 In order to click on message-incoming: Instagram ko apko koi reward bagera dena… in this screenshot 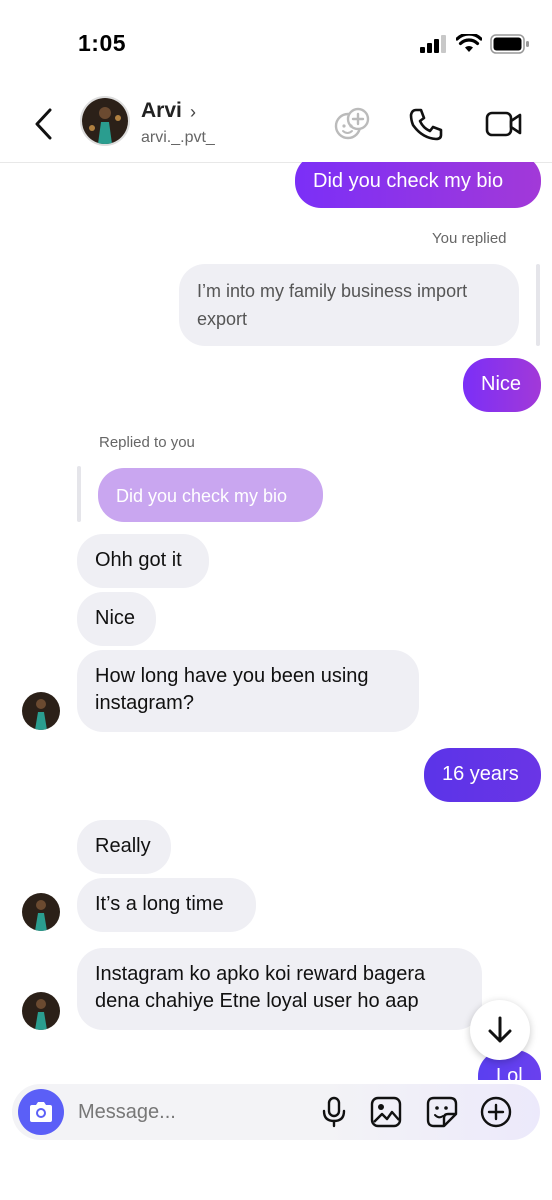, I will do `click(279, 989)`.